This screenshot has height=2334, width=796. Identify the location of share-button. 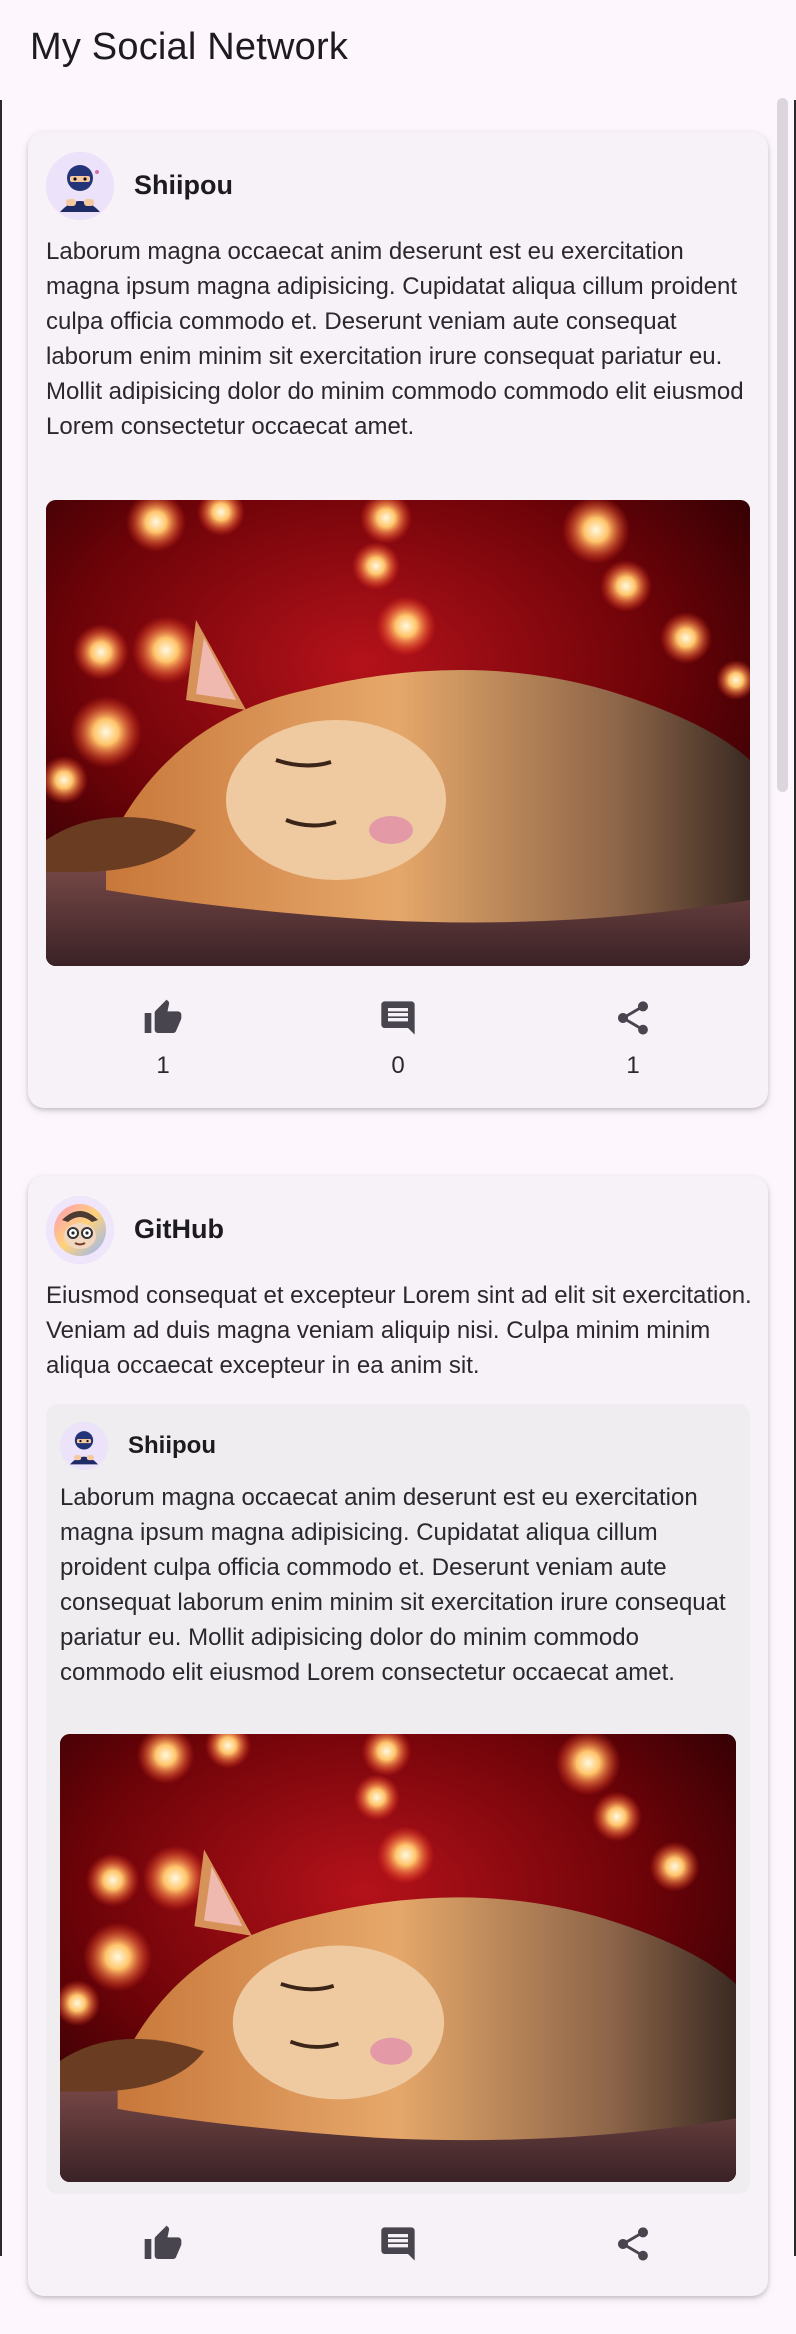
(633, 2274).